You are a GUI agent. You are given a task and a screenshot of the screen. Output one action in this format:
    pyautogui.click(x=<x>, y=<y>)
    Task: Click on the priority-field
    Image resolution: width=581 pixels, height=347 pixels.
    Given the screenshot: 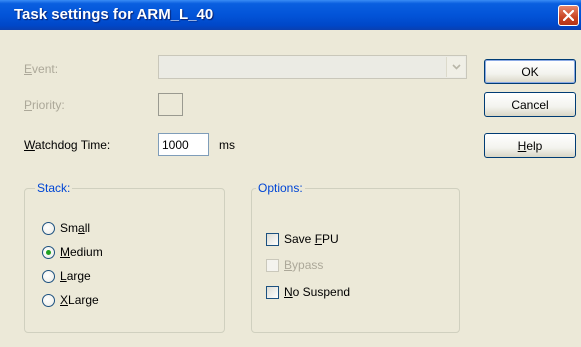 What is the action you would take?
    pyautogui.click(x=170, y=104)
    